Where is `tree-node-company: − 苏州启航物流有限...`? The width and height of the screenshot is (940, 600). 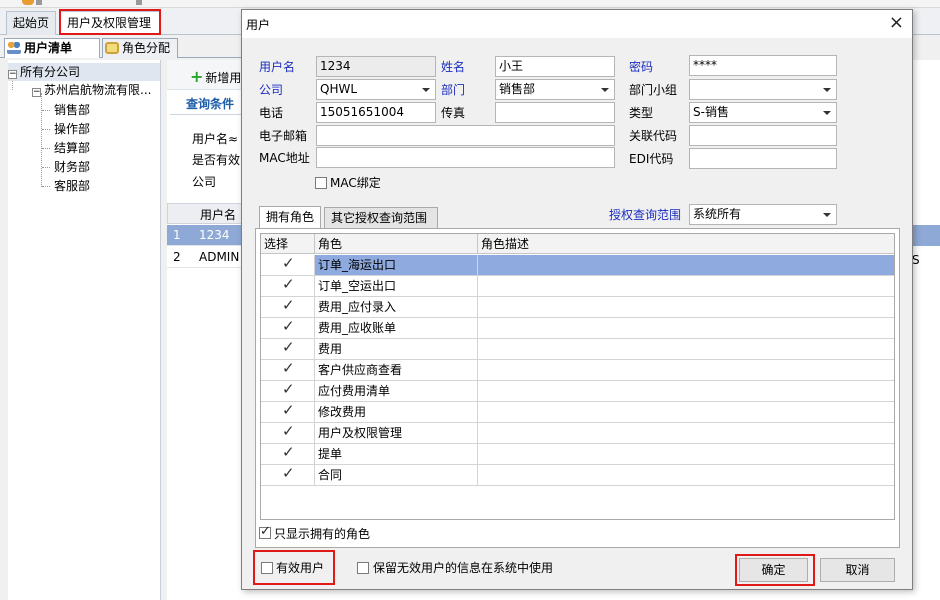 tree-node-company: − 苏州启航物流有限... is located at coordinates (91, 90).